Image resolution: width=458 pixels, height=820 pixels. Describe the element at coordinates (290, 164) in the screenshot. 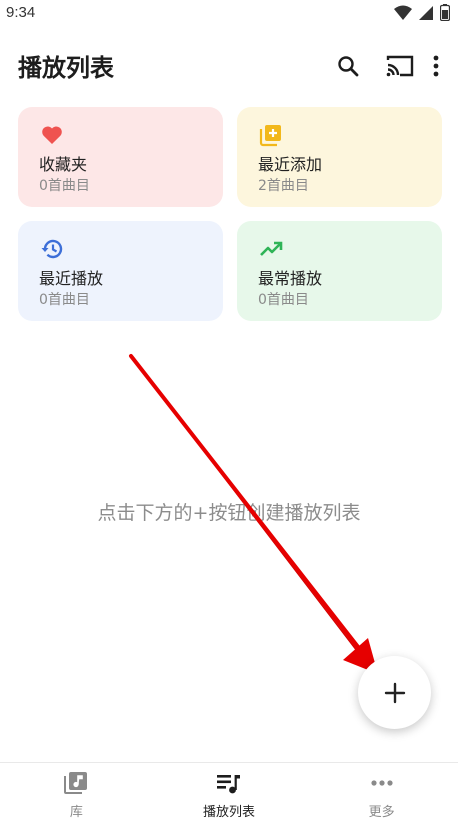

I see `card-title: 最近添加` at that location.